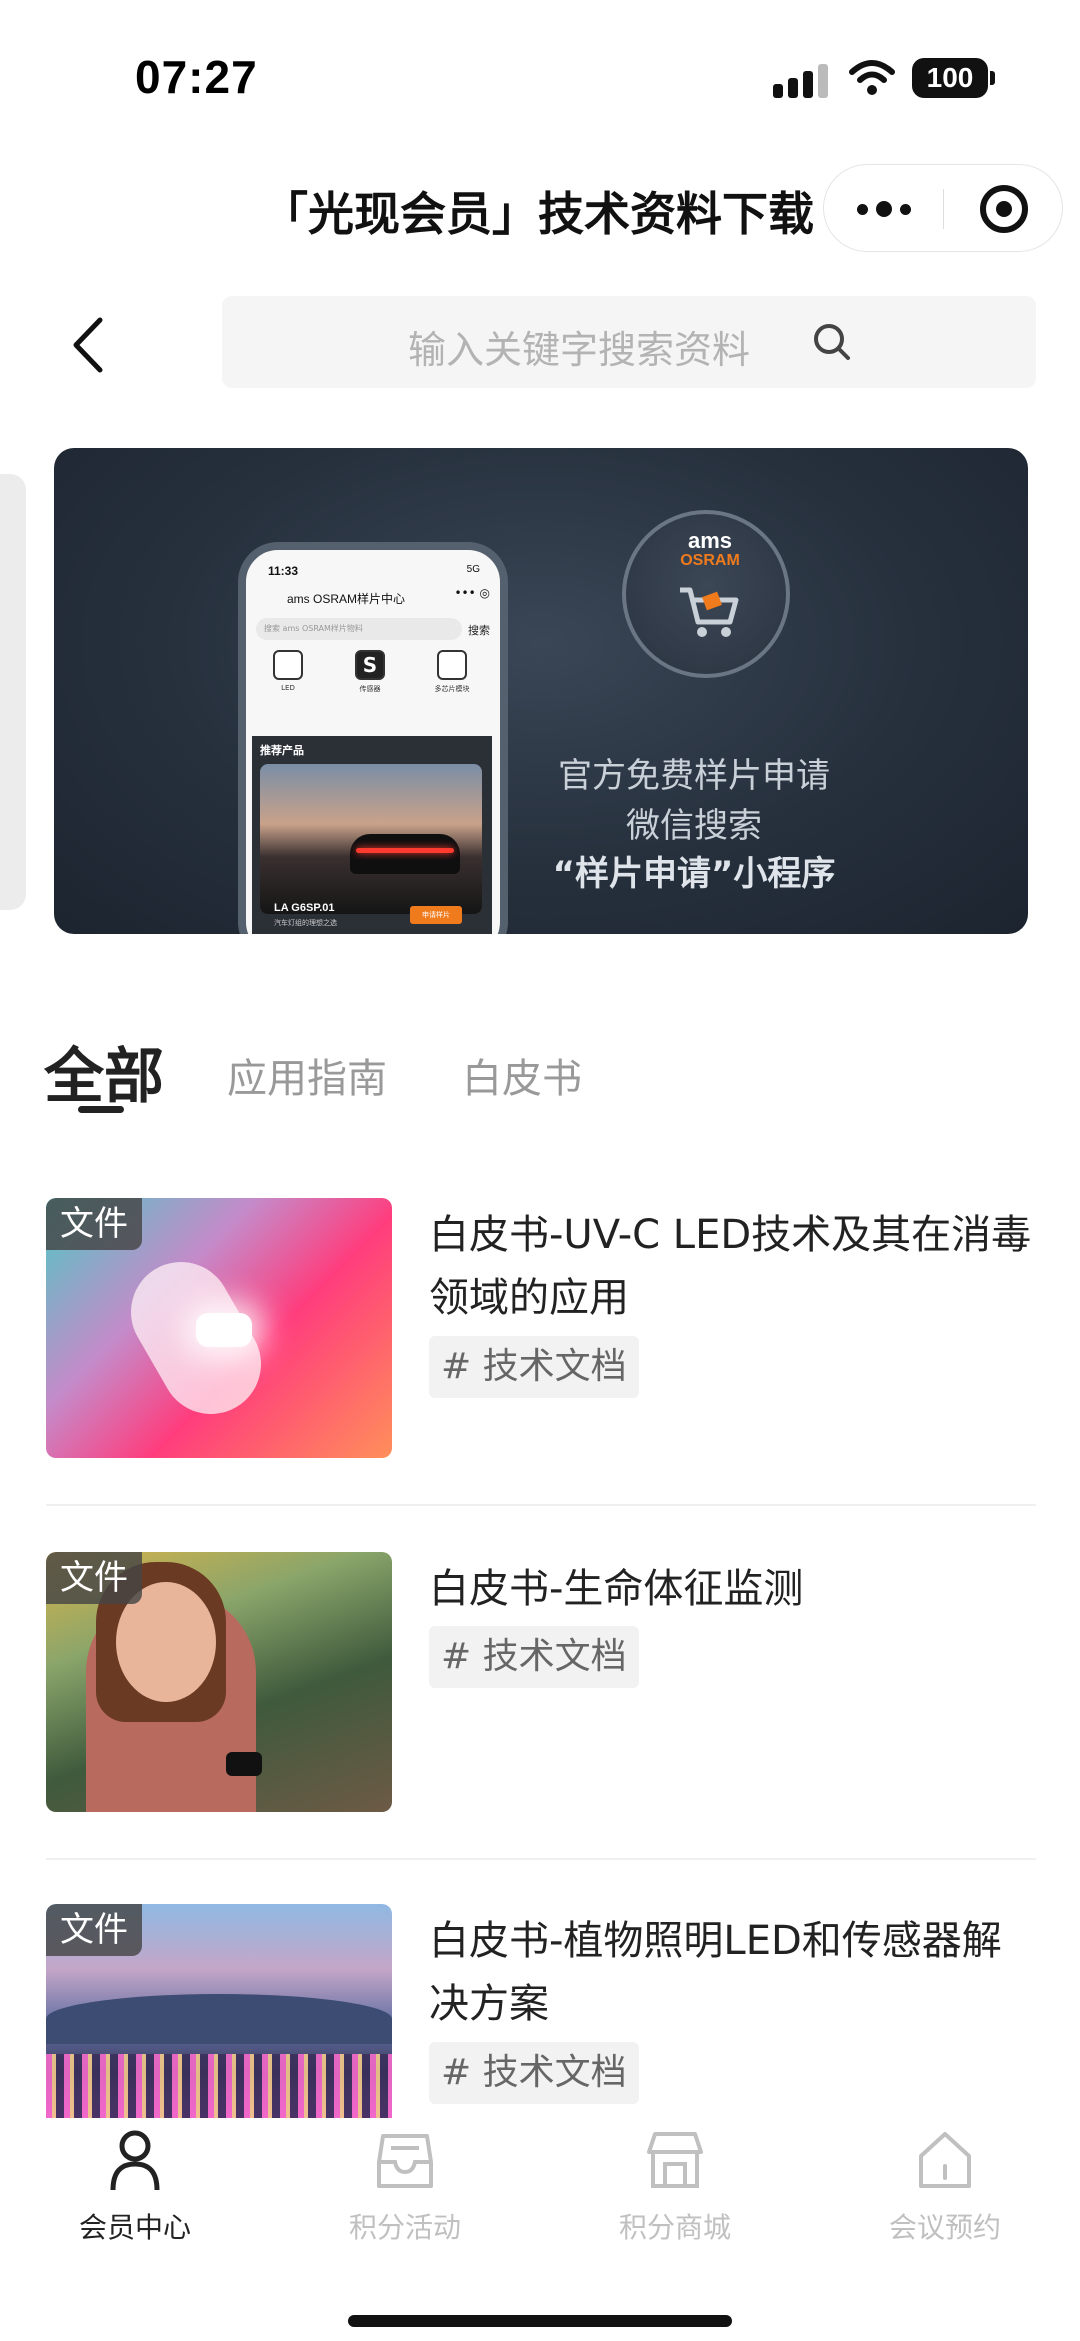  I want to click on product-name: LA G6SP.01, so click(304, 908).